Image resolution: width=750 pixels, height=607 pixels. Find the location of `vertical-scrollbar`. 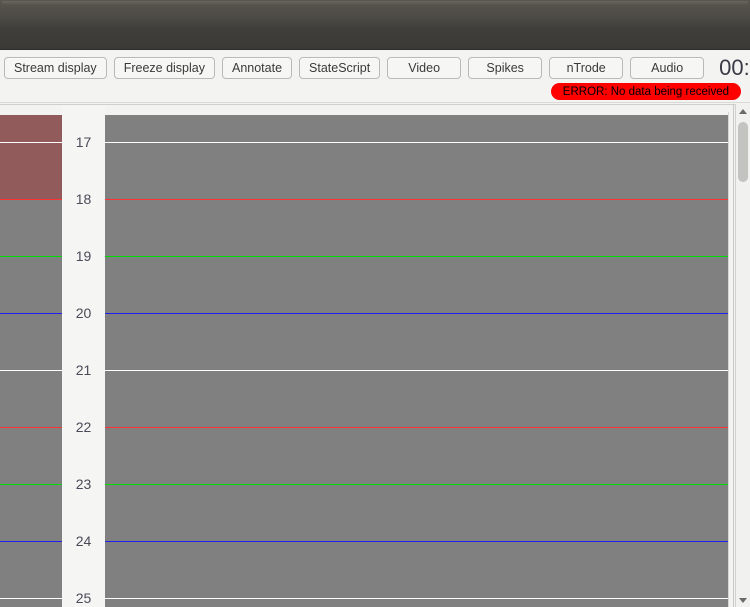

vertical-scrollbar is located at coordinates (742, 355).